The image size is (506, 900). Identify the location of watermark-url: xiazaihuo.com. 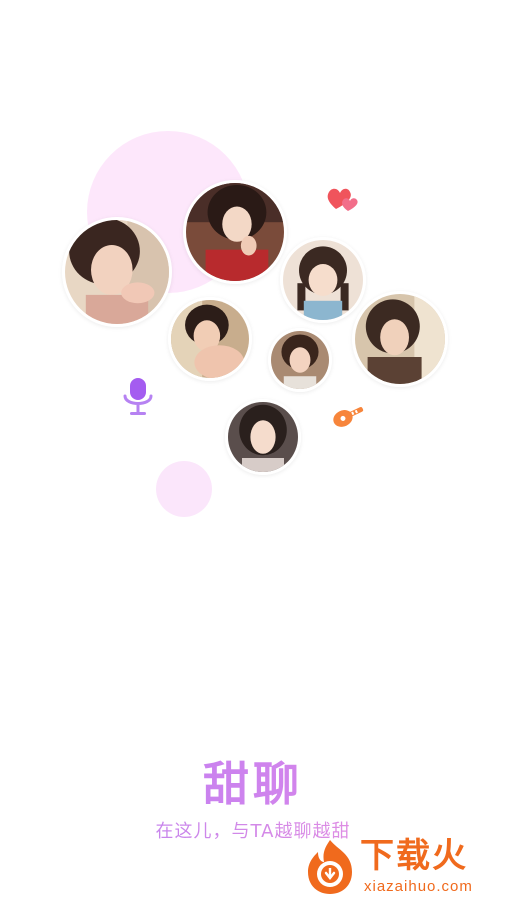
(418, 886).